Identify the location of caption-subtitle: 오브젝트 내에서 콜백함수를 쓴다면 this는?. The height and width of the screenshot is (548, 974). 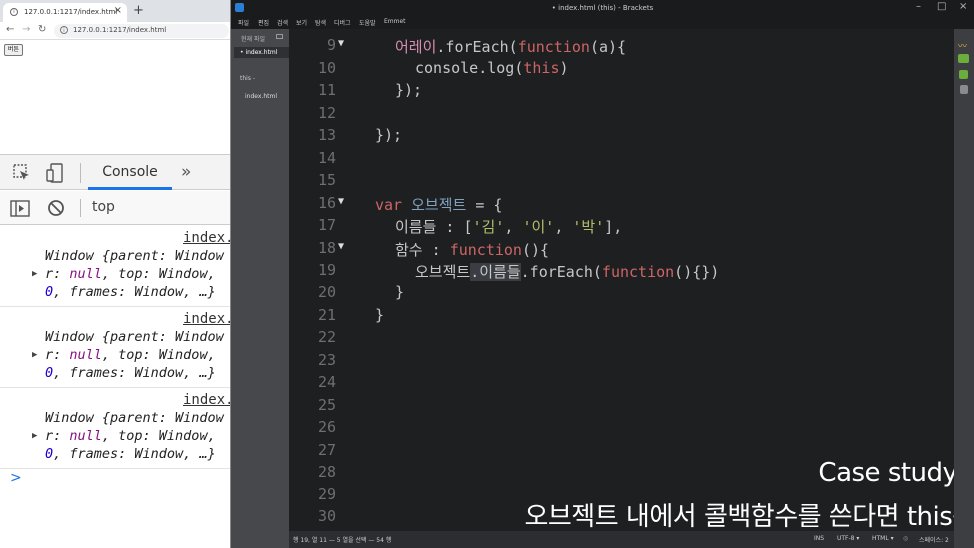
(739, 516).